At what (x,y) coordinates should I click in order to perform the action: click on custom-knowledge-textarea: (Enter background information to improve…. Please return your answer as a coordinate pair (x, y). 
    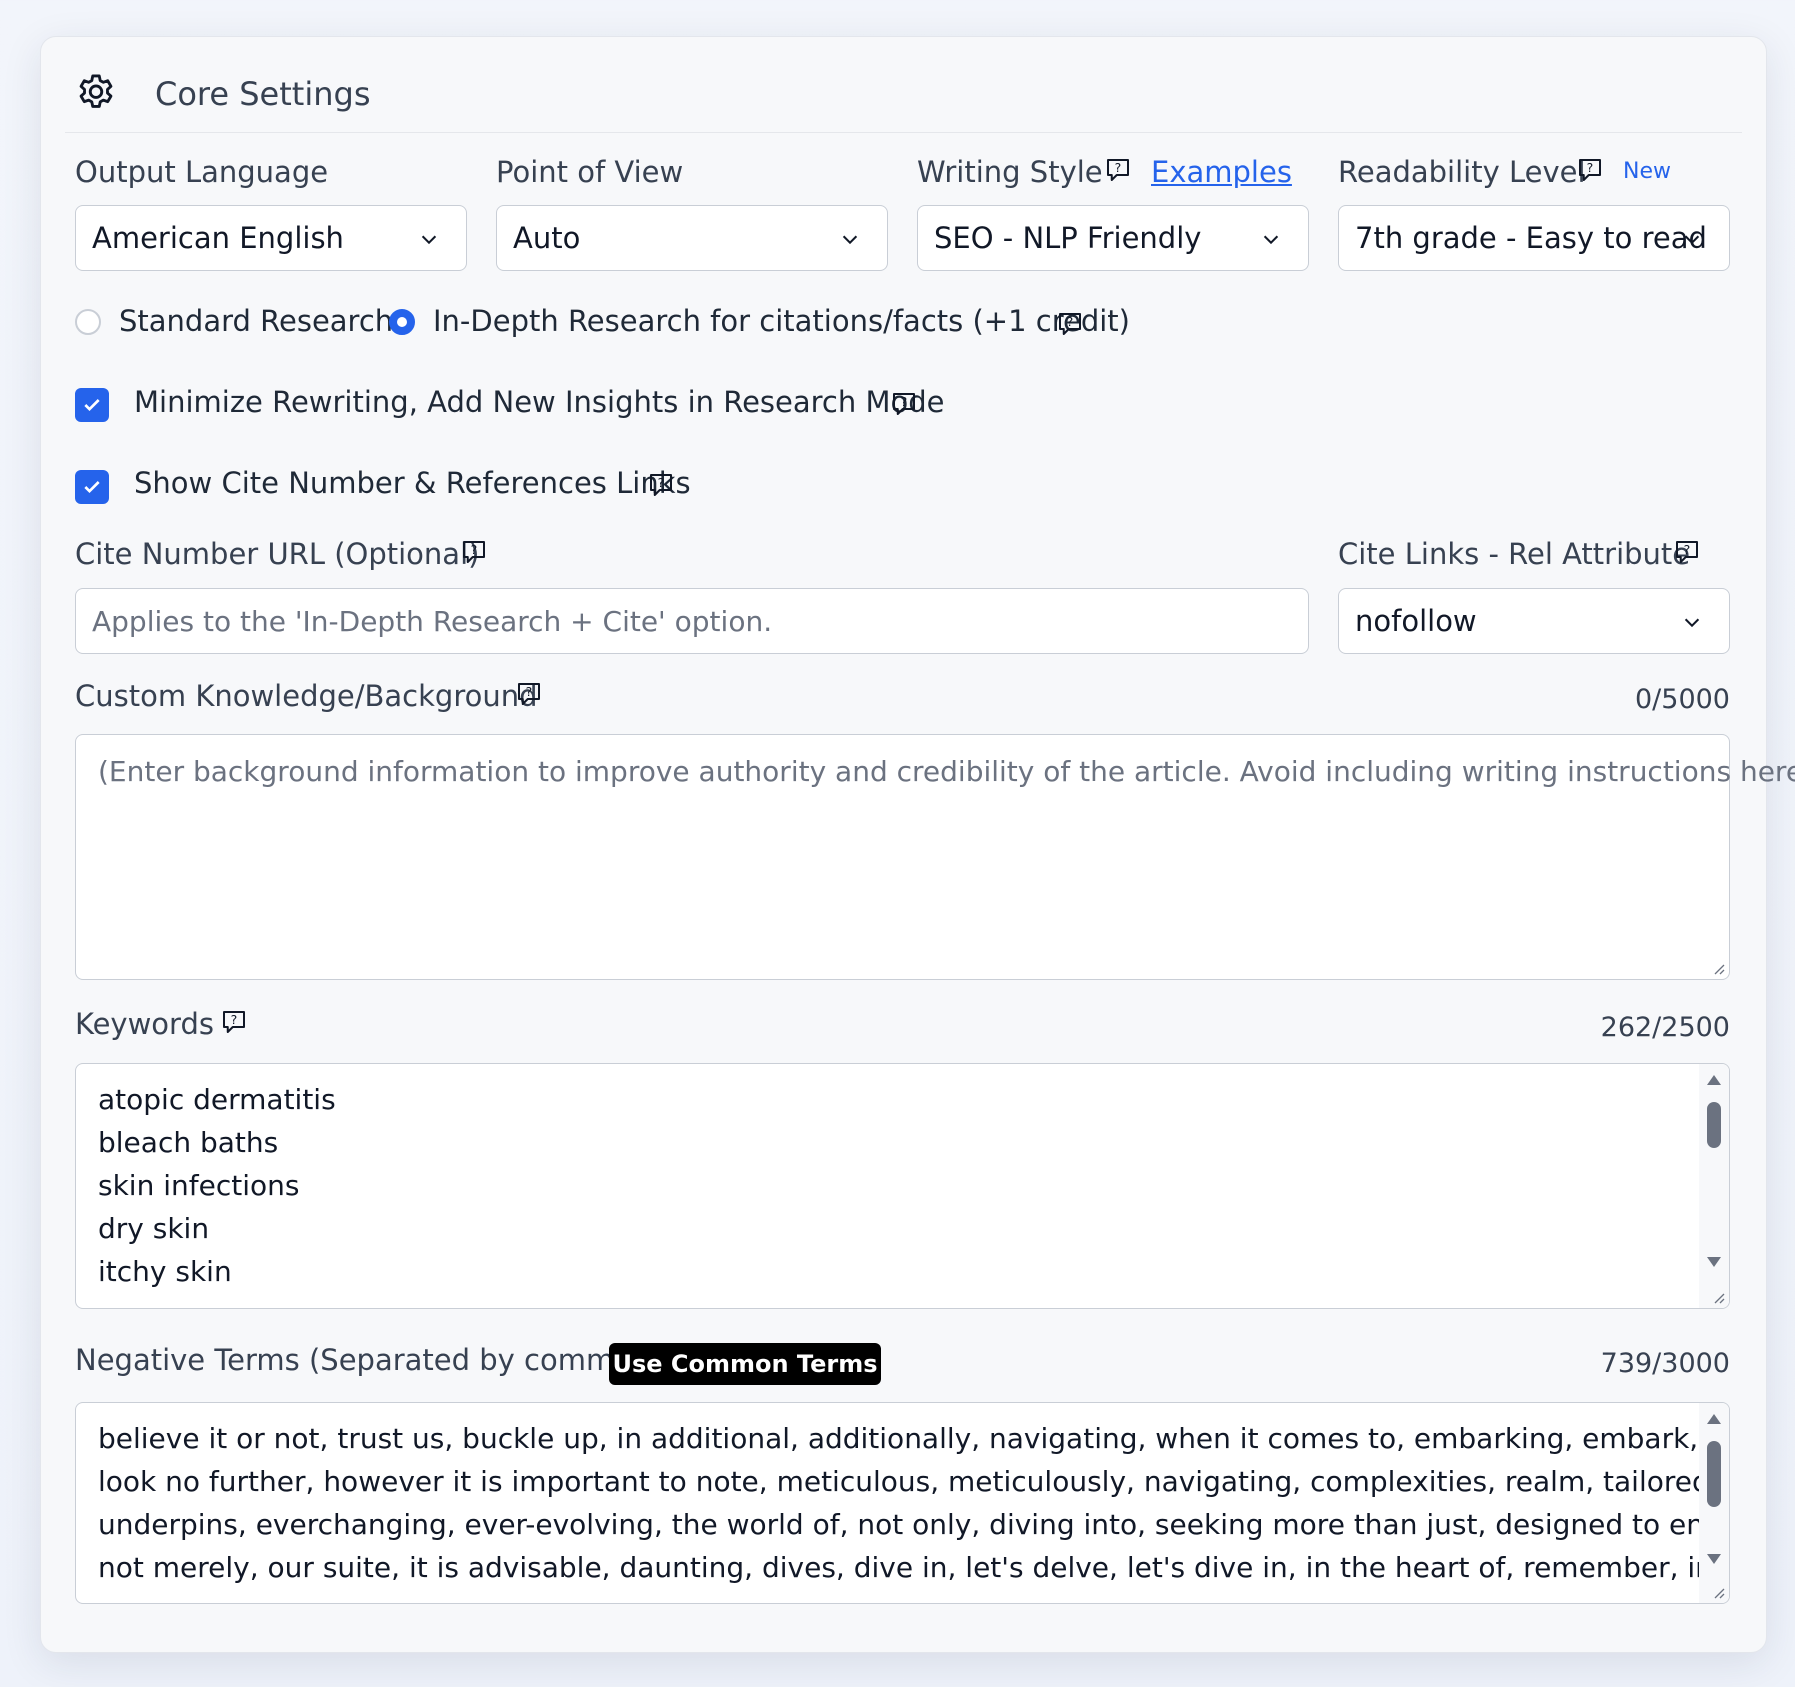
    Looking at the image, I should click on (935, 857).